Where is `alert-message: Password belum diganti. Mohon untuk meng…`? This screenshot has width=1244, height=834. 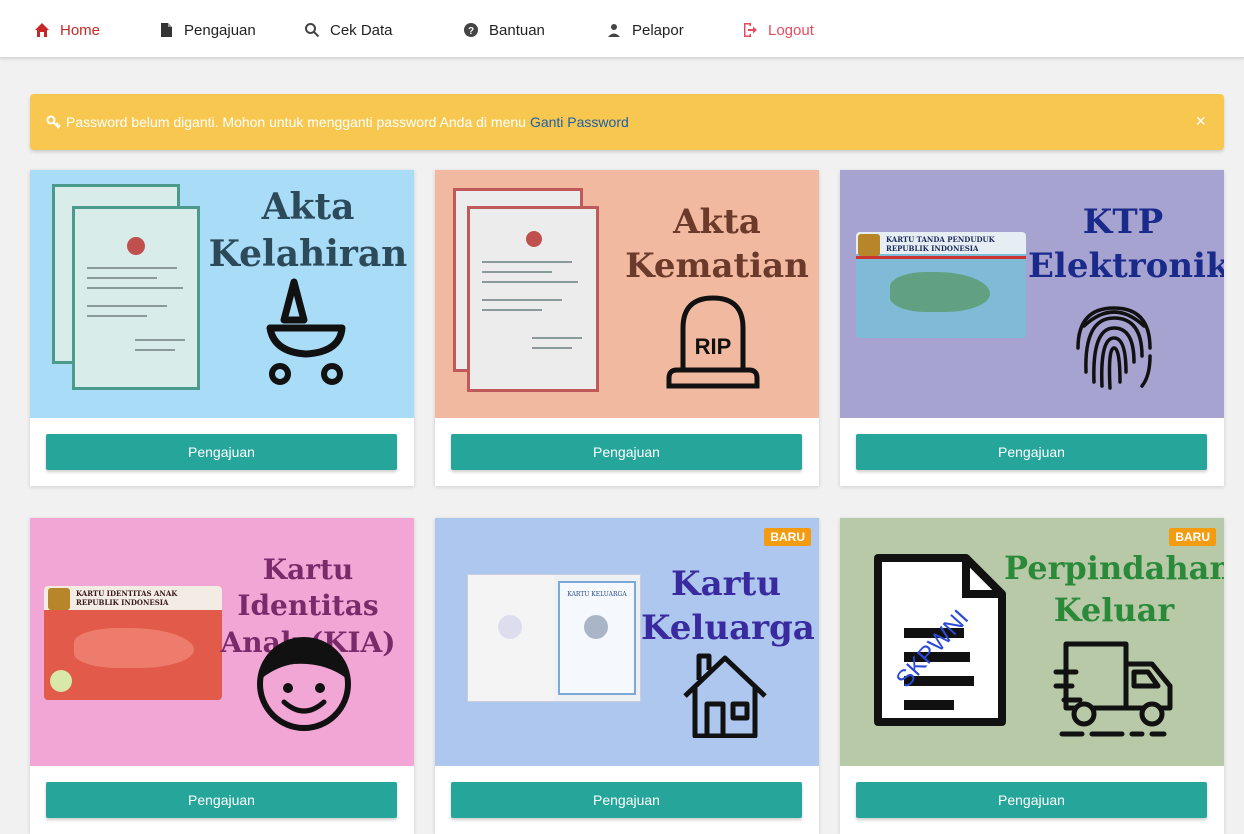 alert-message: Password belum diganti. Mohon untuk meng… is located at coordinates (296, 122).